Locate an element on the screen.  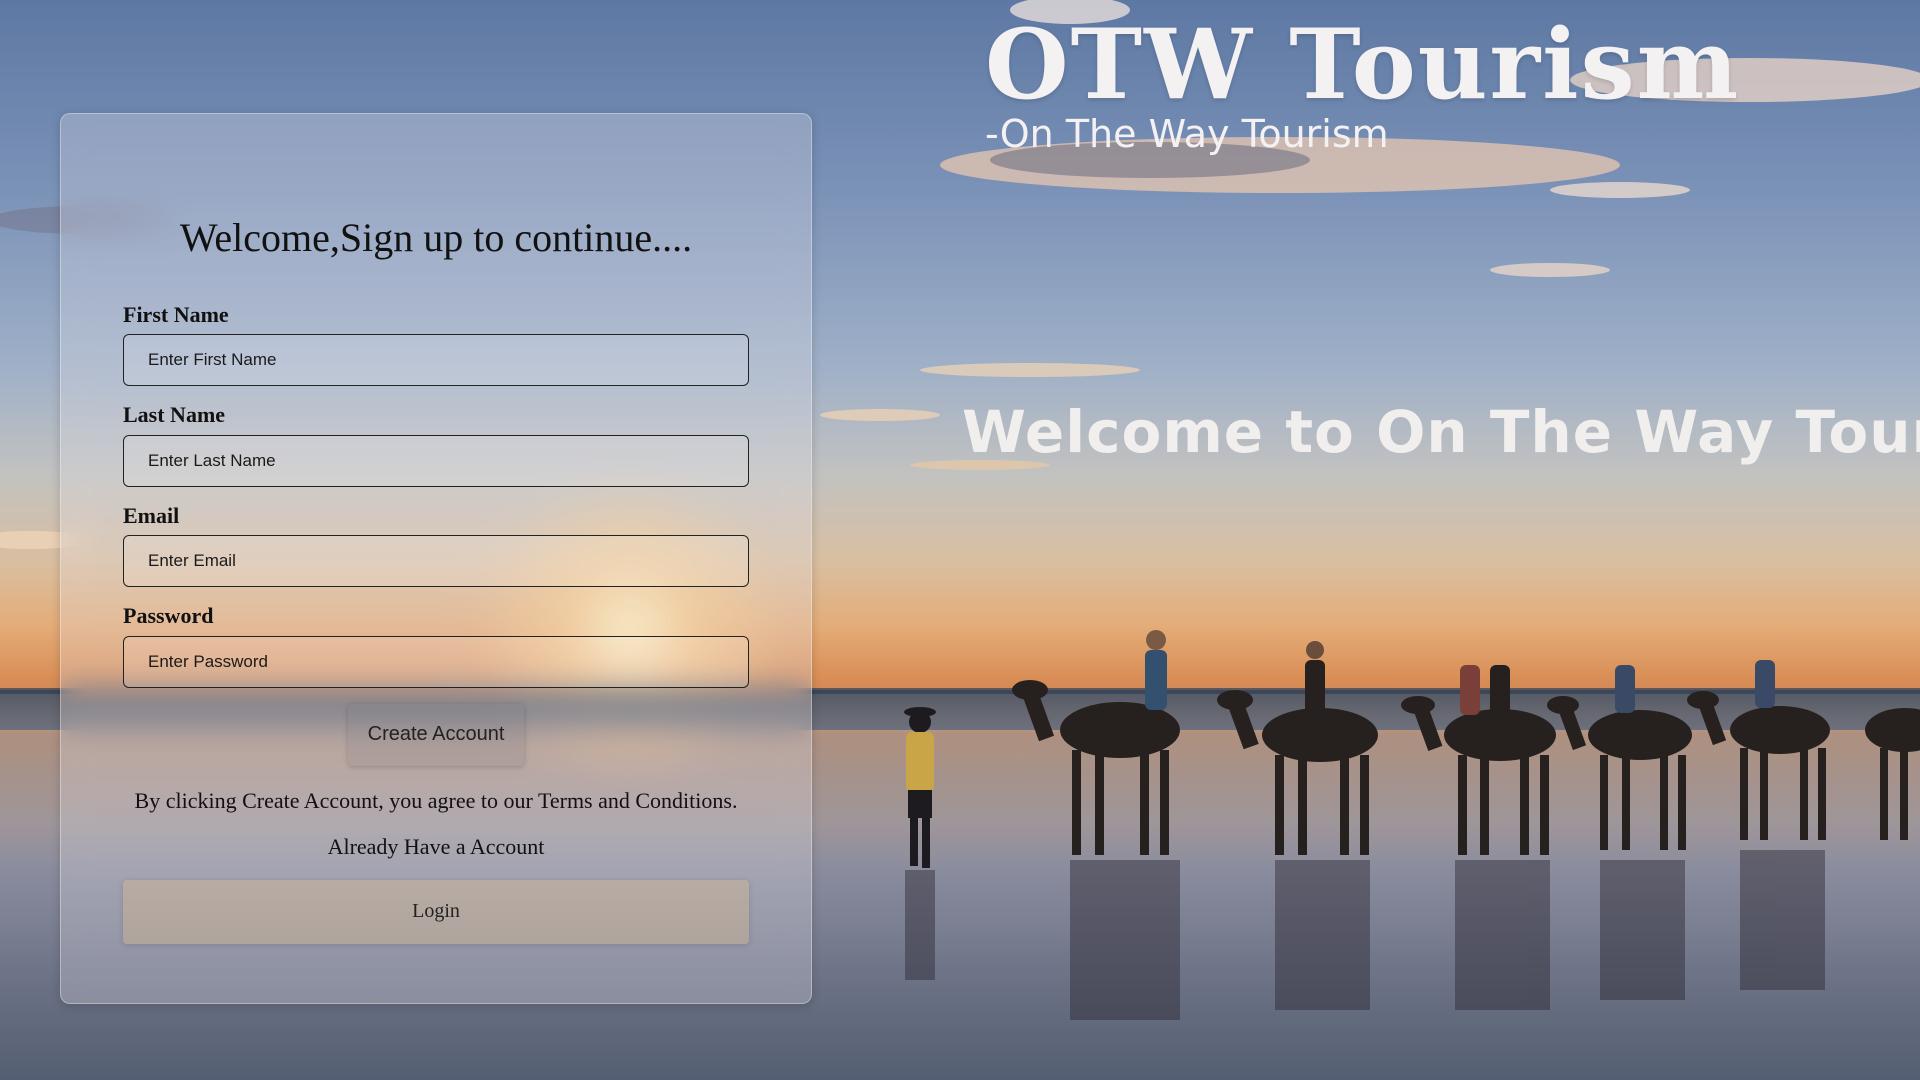
camel-caravan is located at coordinates (1466, 742).